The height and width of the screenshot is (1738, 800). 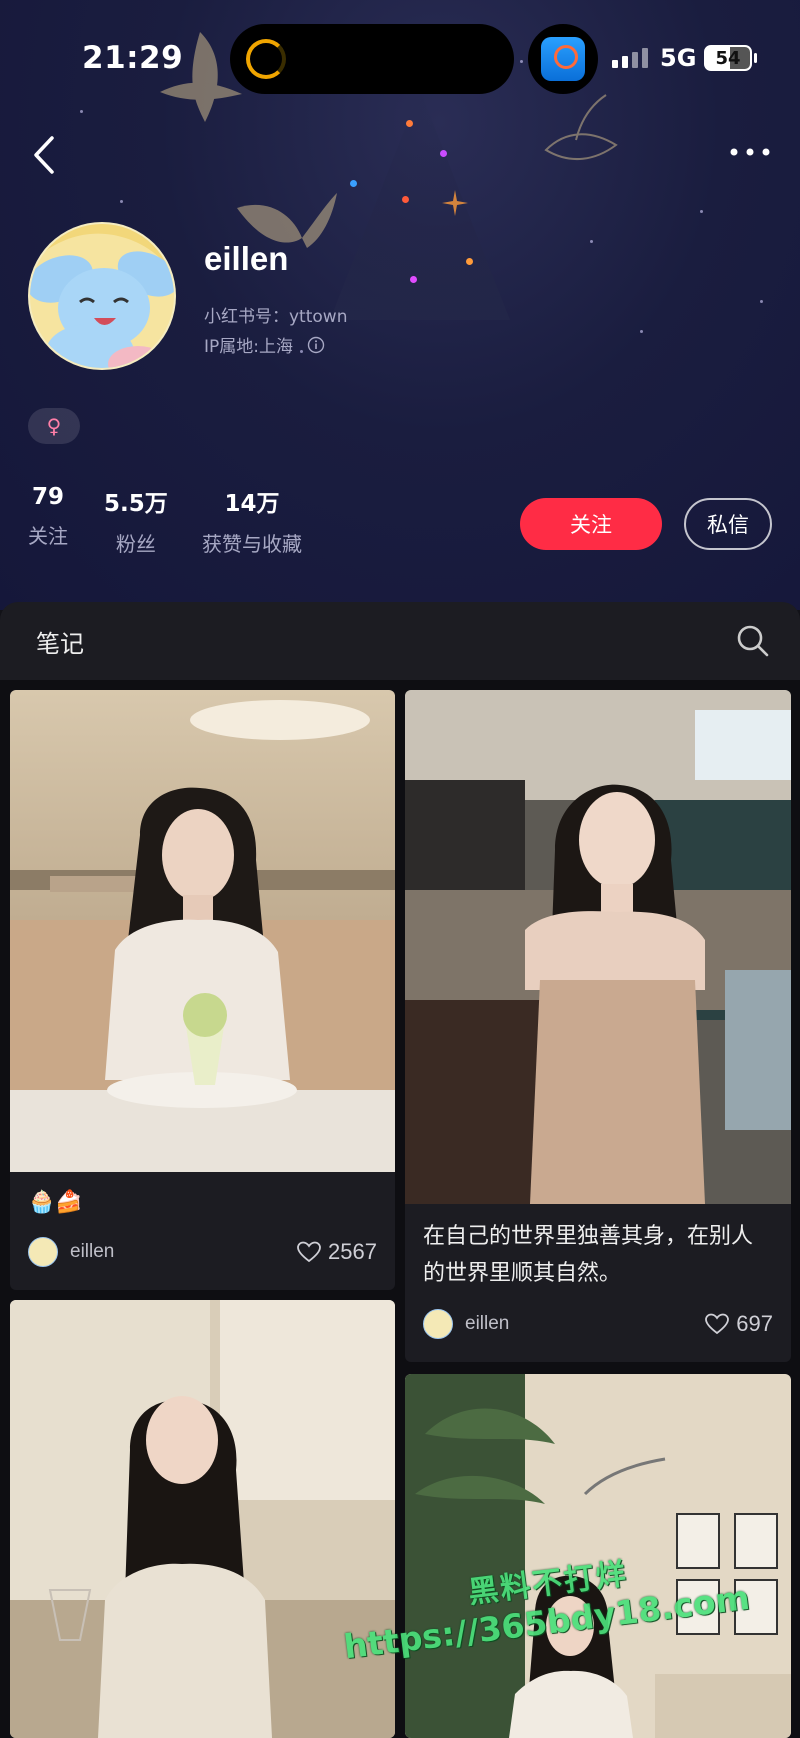 What do you see at coordinates (581, 127) in the screenshot?
I see `bird-decoration` at bounding box center [581, 127].